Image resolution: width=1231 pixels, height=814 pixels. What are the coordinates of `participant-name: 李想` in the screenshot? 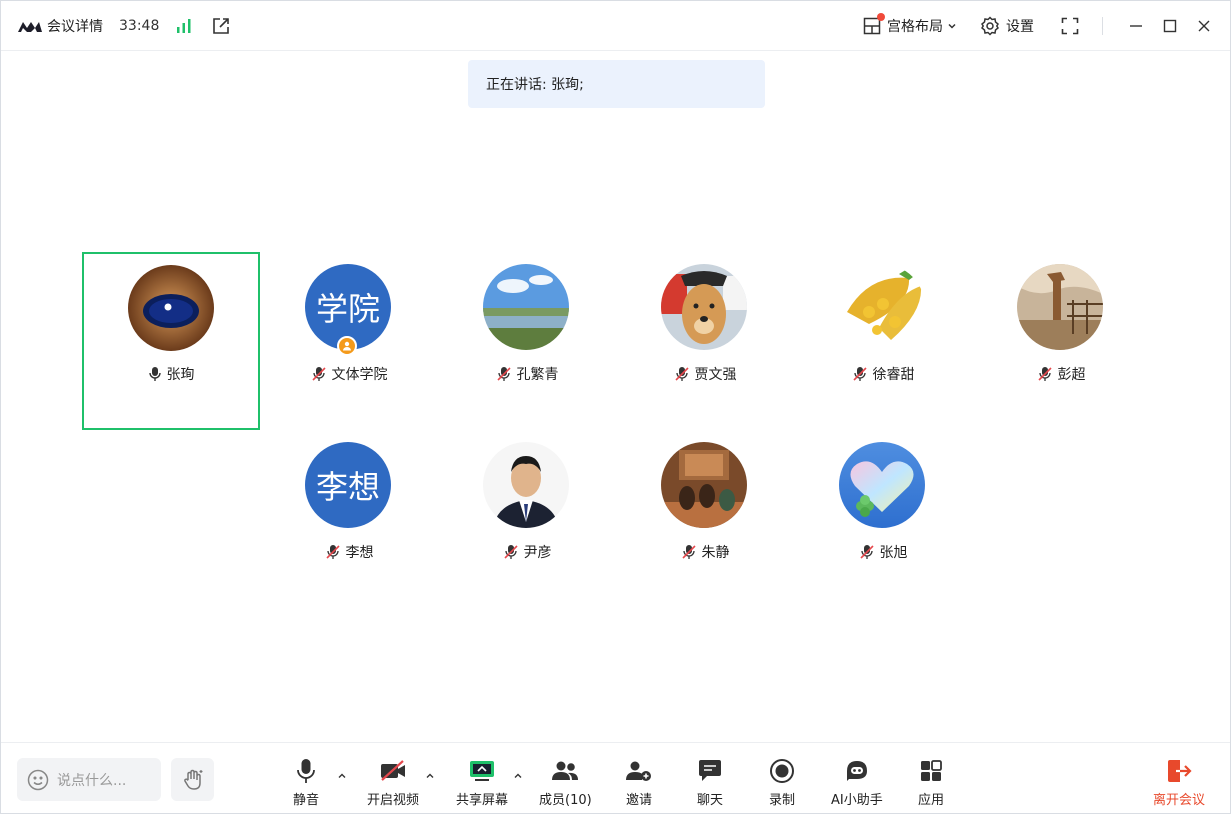 It's located at (349, 552).